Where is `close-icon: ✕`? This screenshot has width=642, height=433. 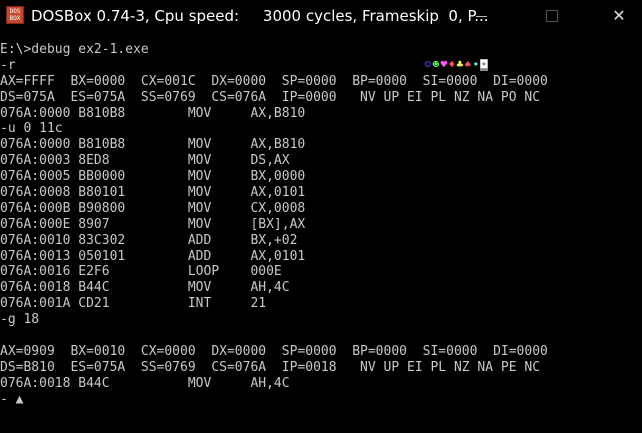 close-icon: ✕ is located at coordinates (619, 15).